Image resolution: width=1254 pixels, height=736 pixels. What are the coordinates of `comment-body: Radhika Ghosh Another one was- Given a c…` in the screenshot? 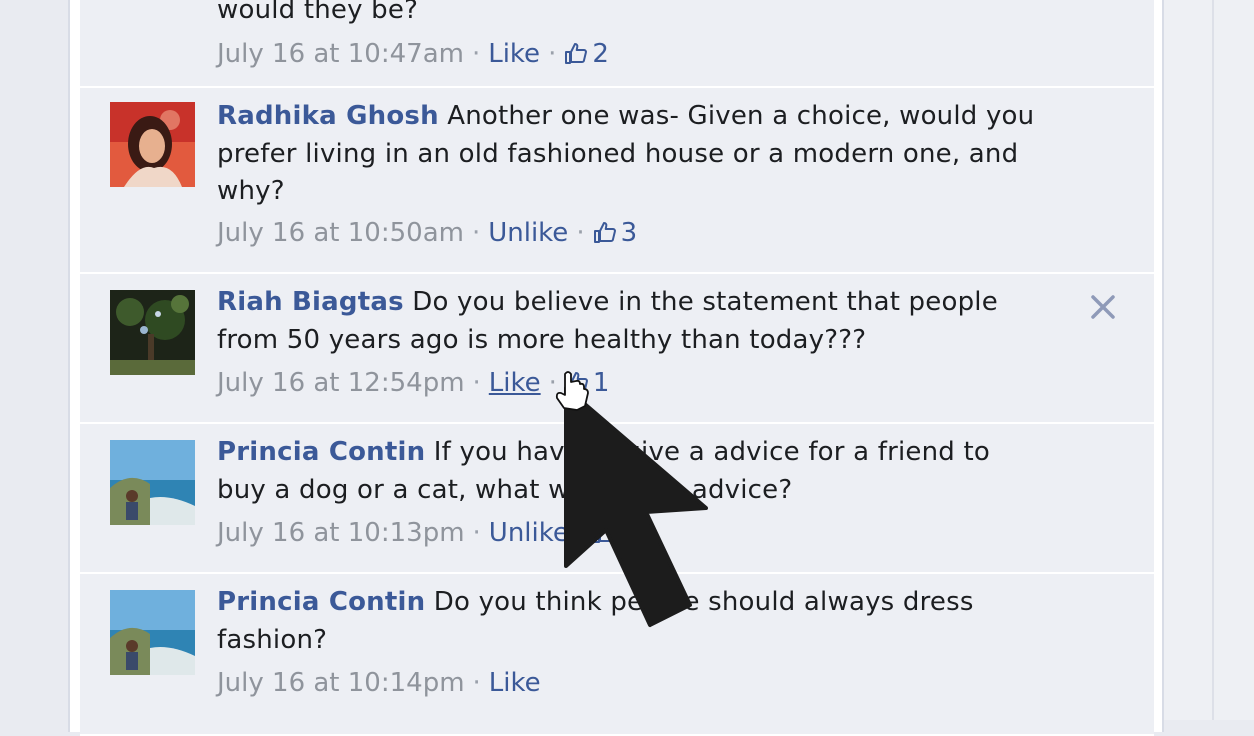 It's located at (632, 154).